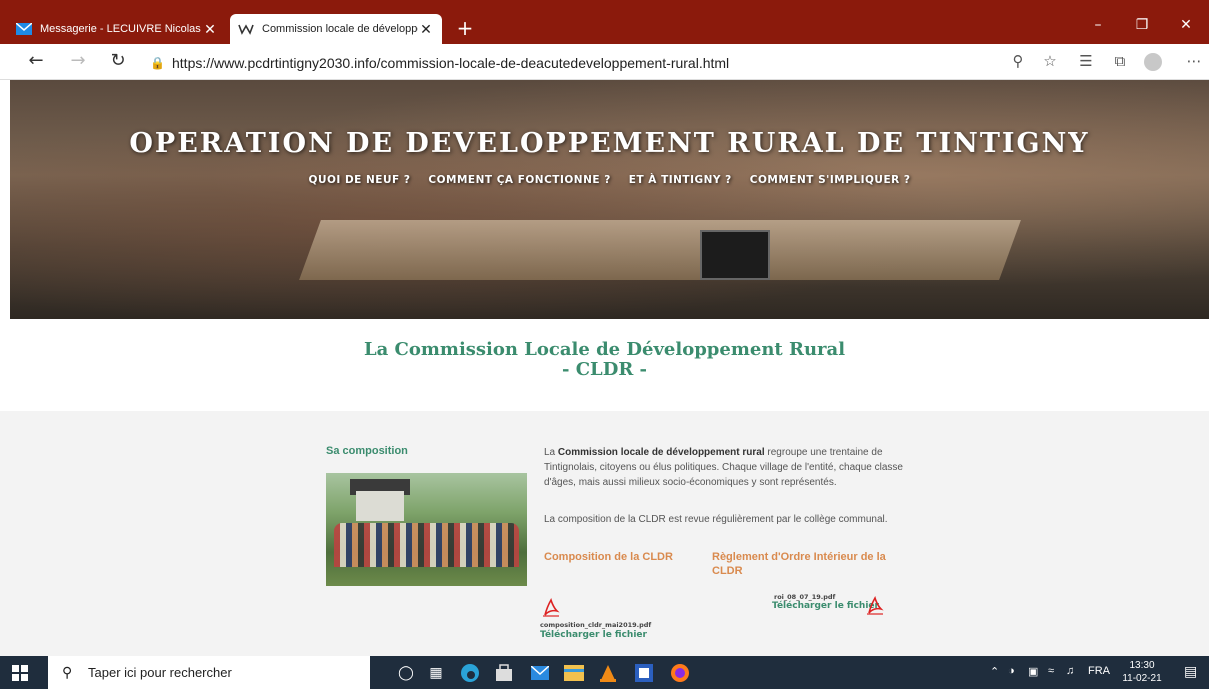  I want to click on download-link-composition: Télécharger le fichier, so click(593, 635).